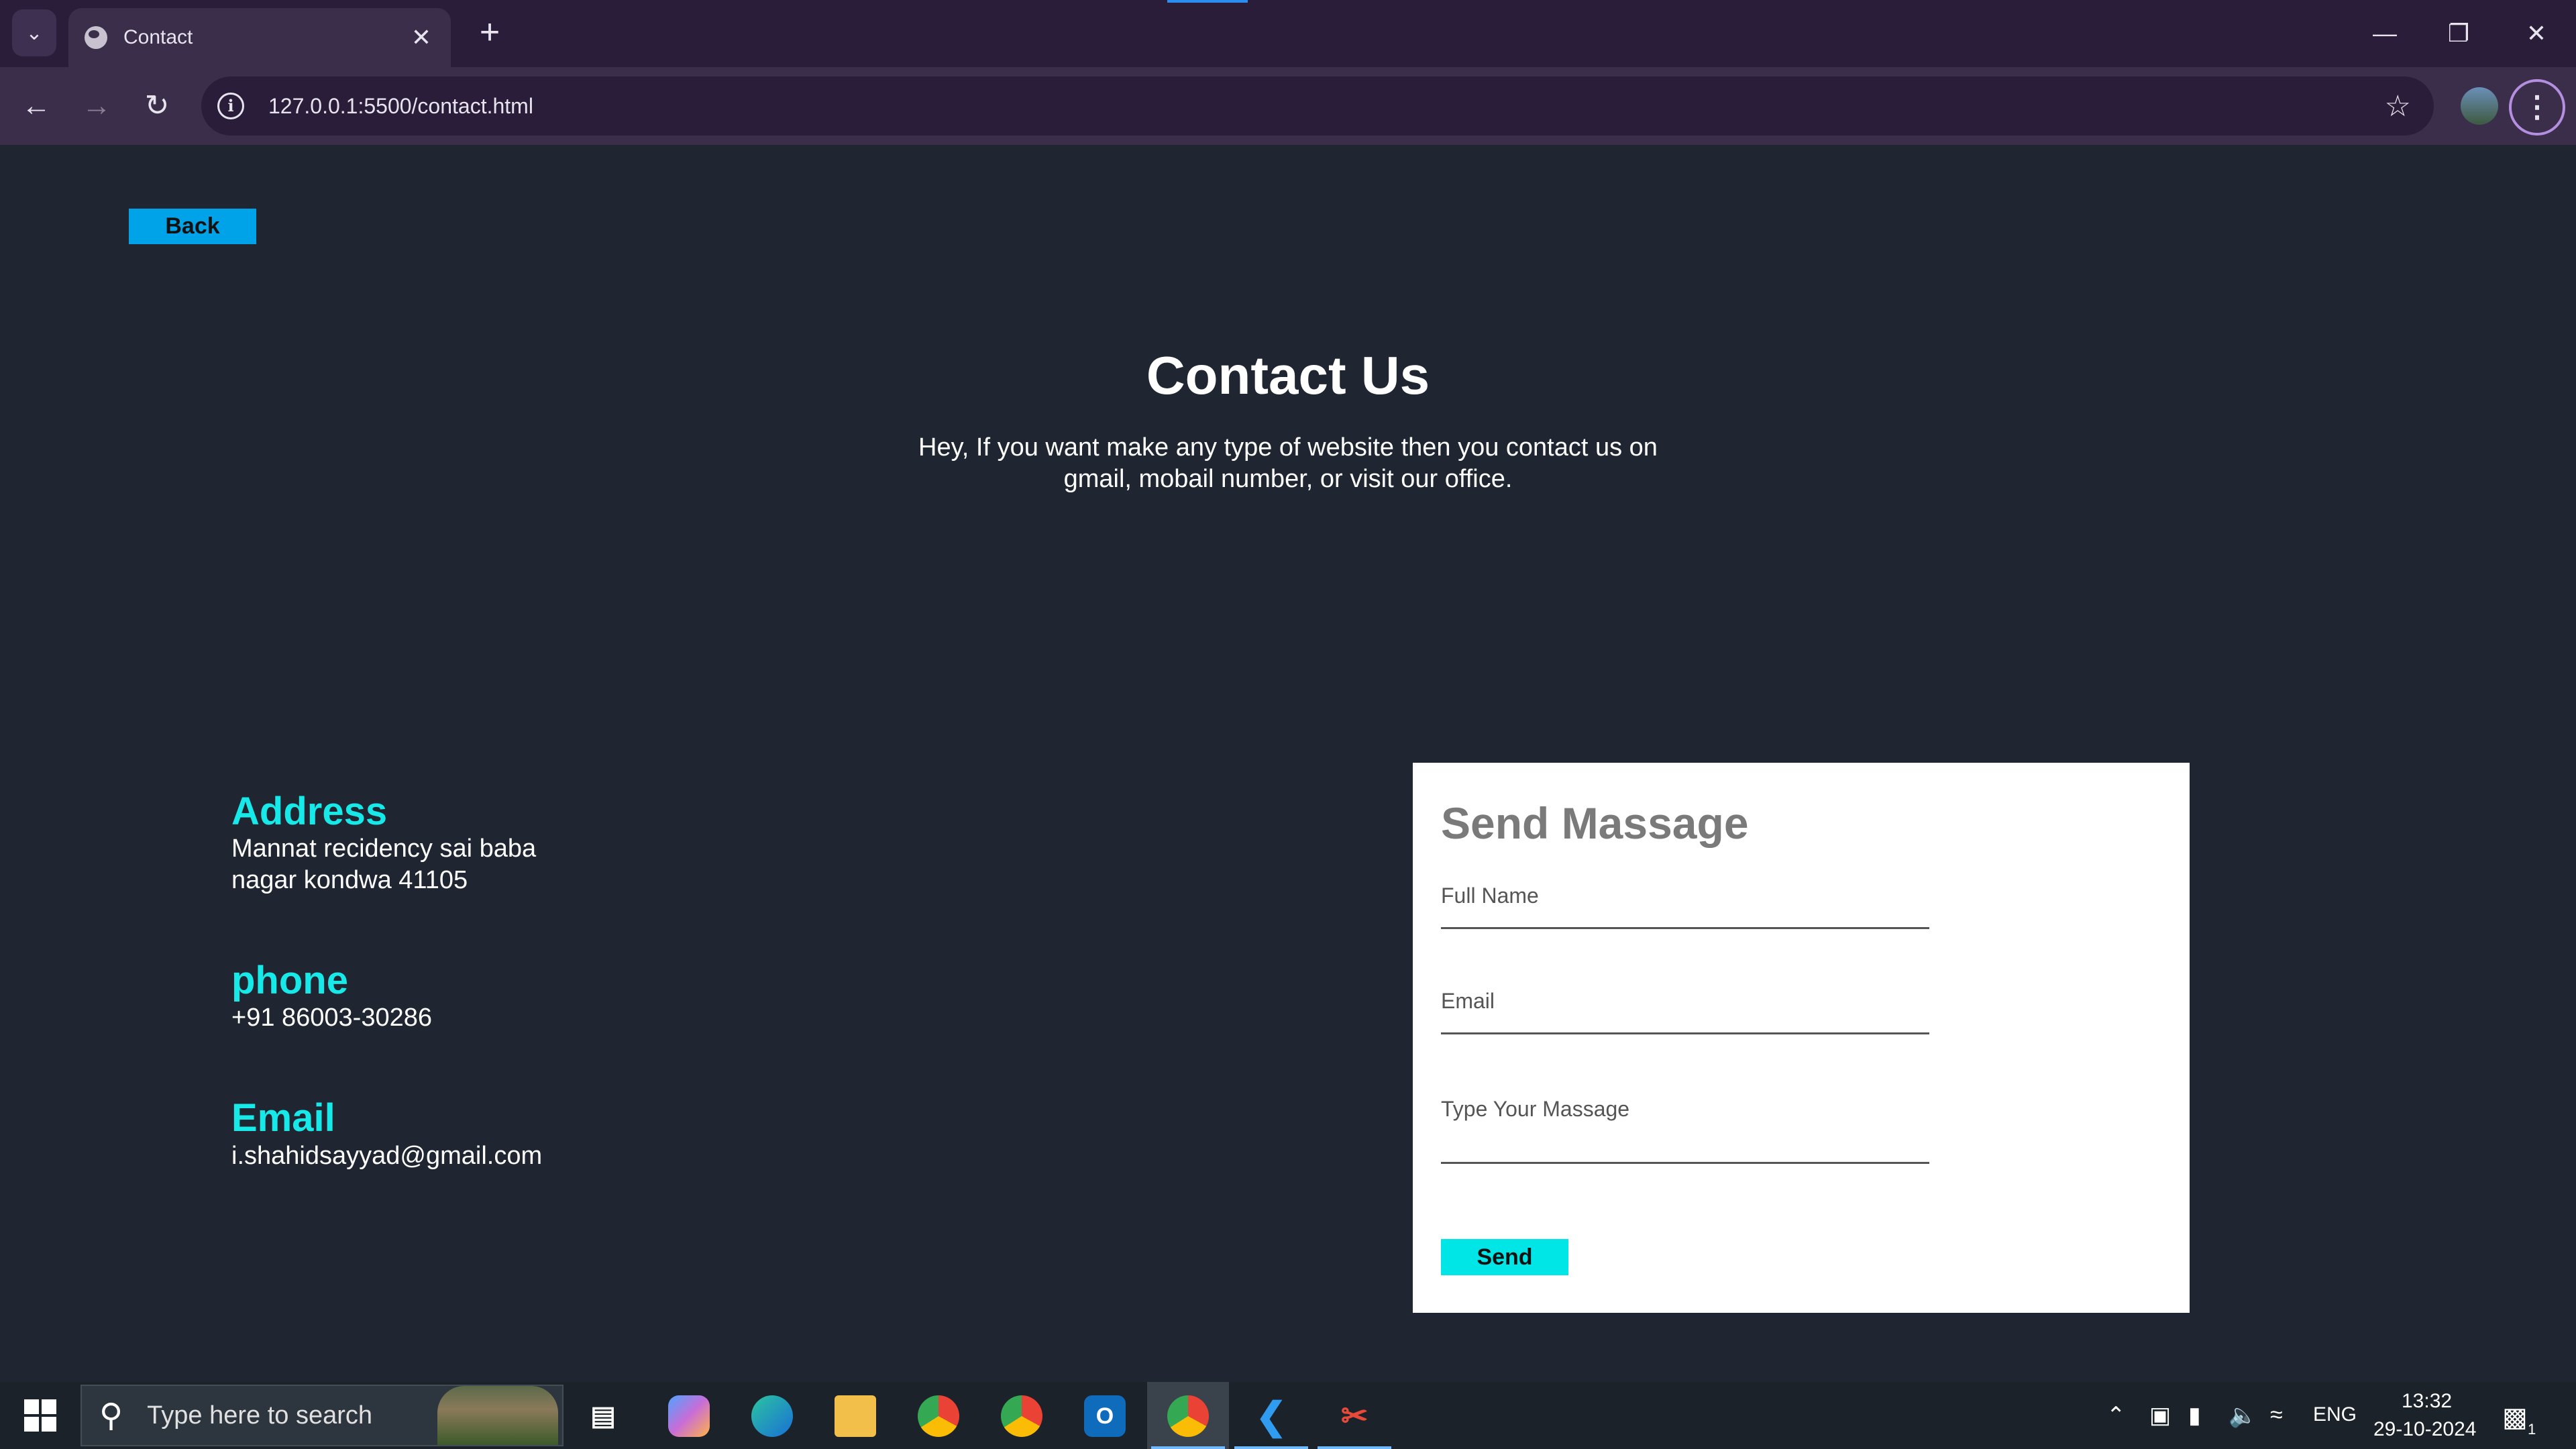 The image size is (2576, 1449). What do you see at coordinates (490, 33) in the screenshot?
I see `new-tab-button: +` at bounding box center [490, 33].